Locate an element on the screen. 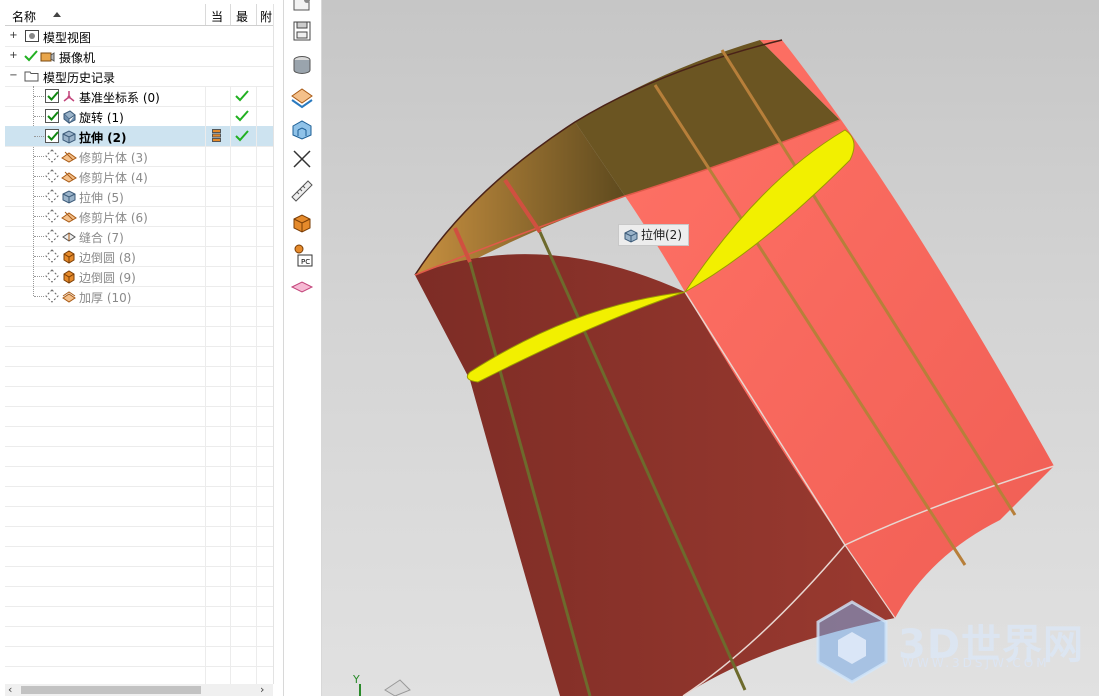  tooltip-text: 拉伸(2) is located at coordinates (661, 235).